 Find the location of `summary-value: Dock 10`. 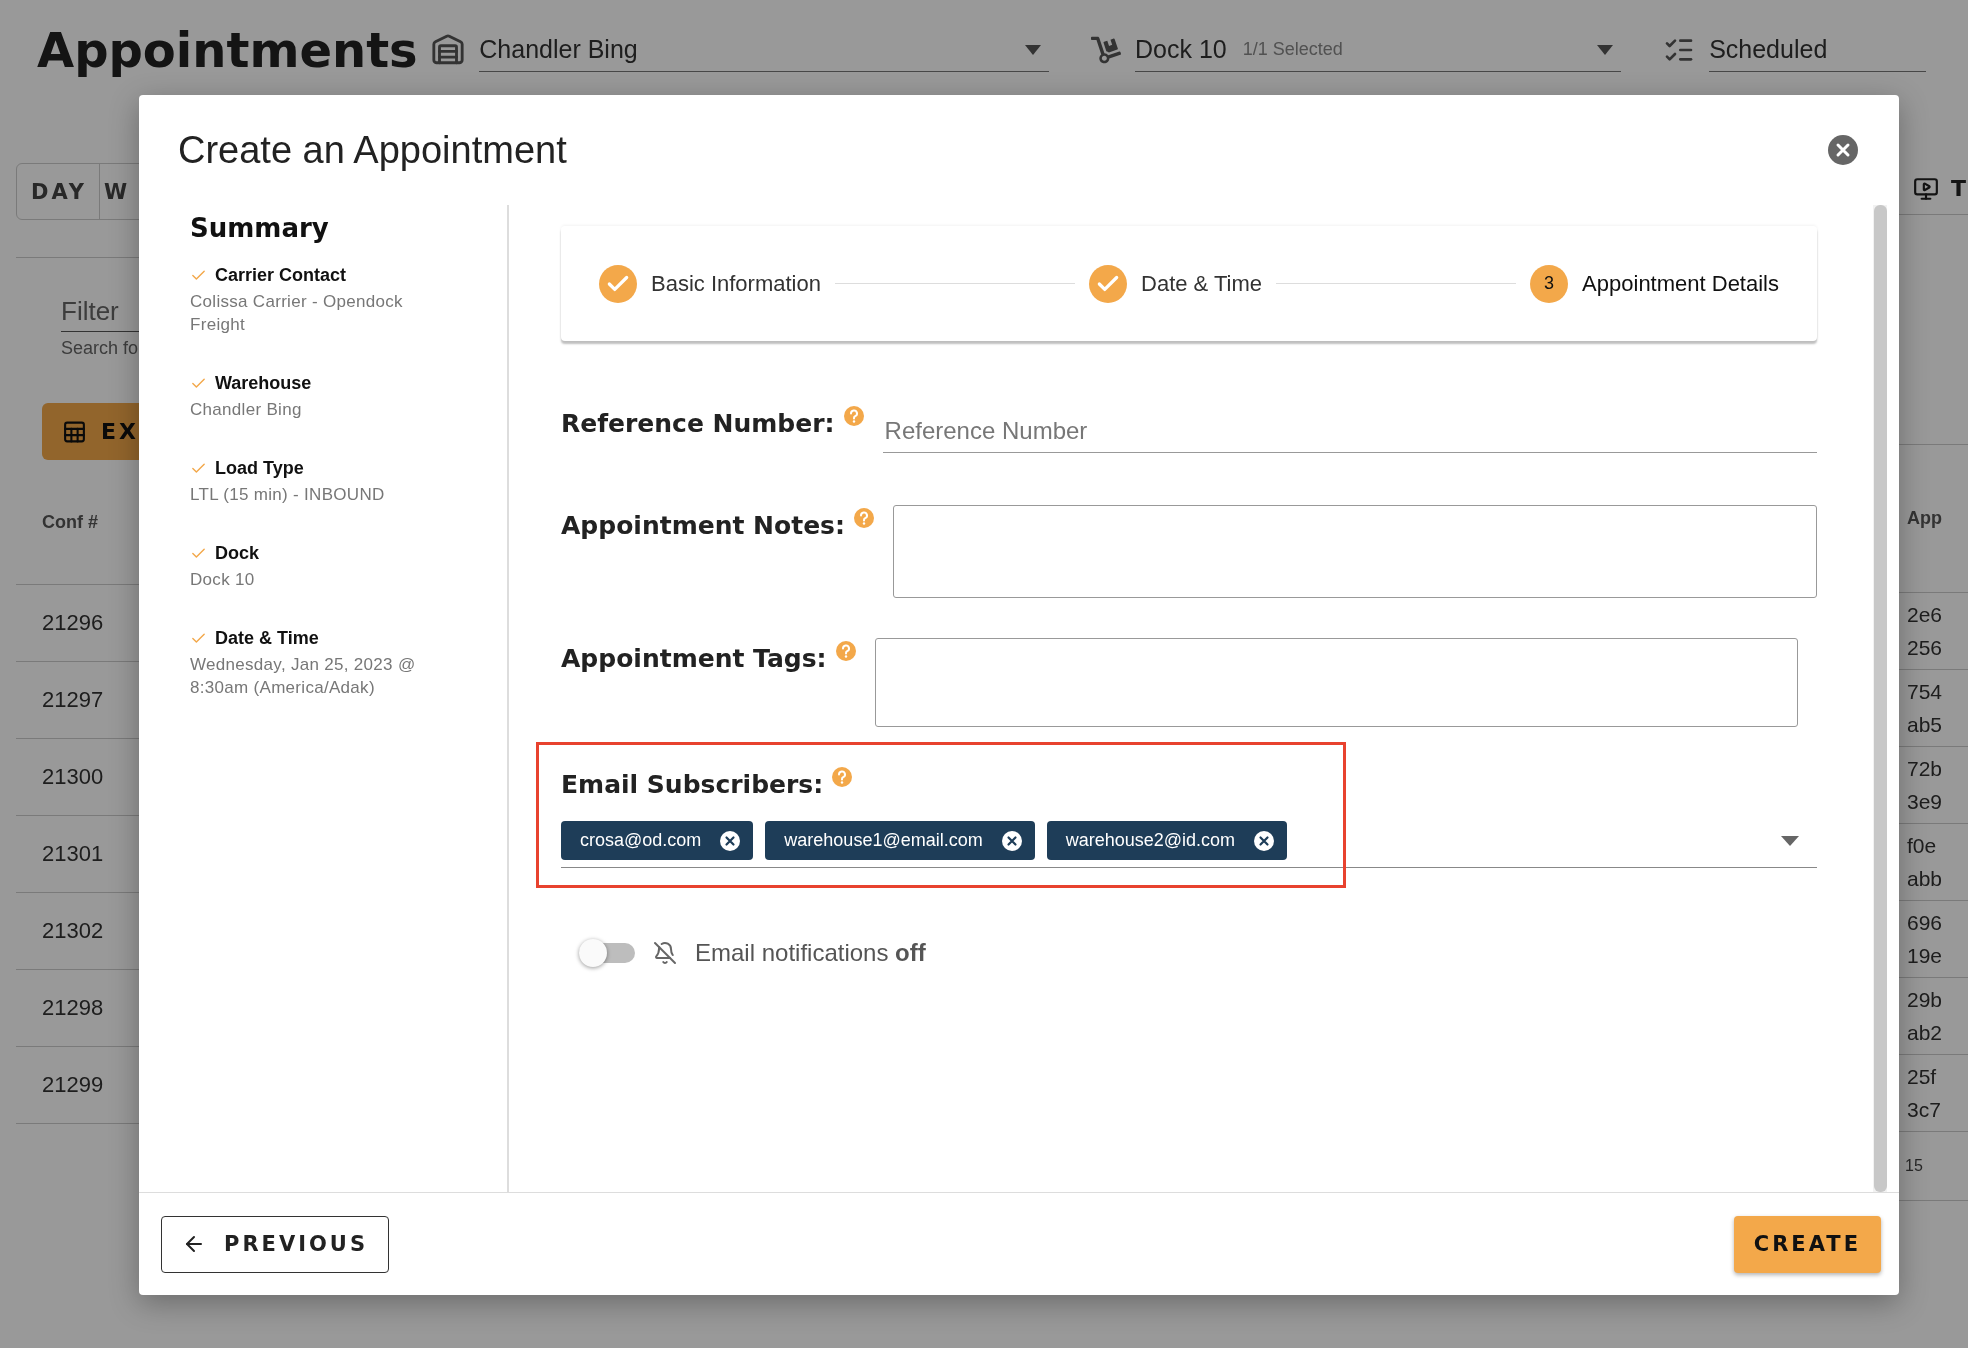

summary-value: Dock 10 is located at coordinates (223, 580).